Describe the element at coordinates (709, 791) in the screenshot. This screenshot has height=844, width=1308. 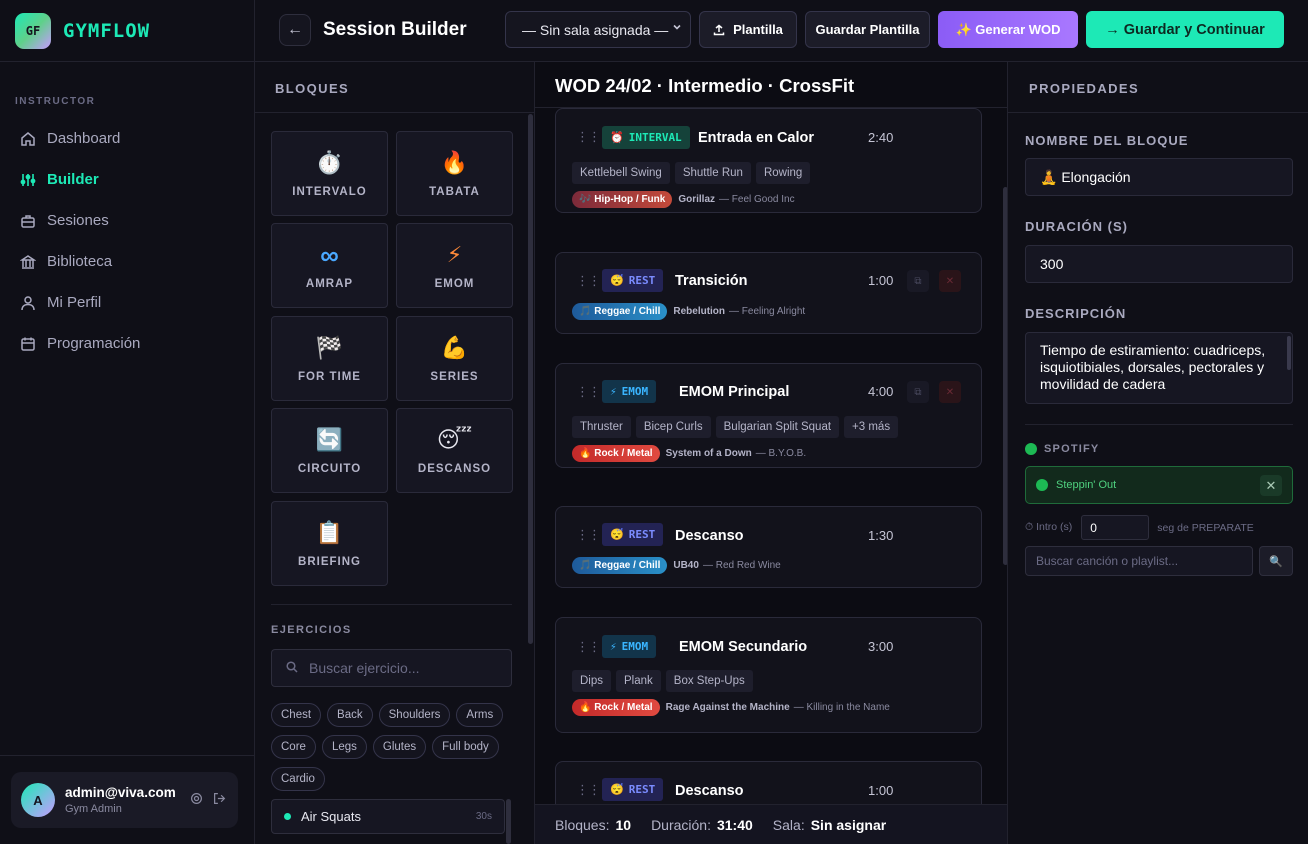
I see `block-name: Descanso` at that location.